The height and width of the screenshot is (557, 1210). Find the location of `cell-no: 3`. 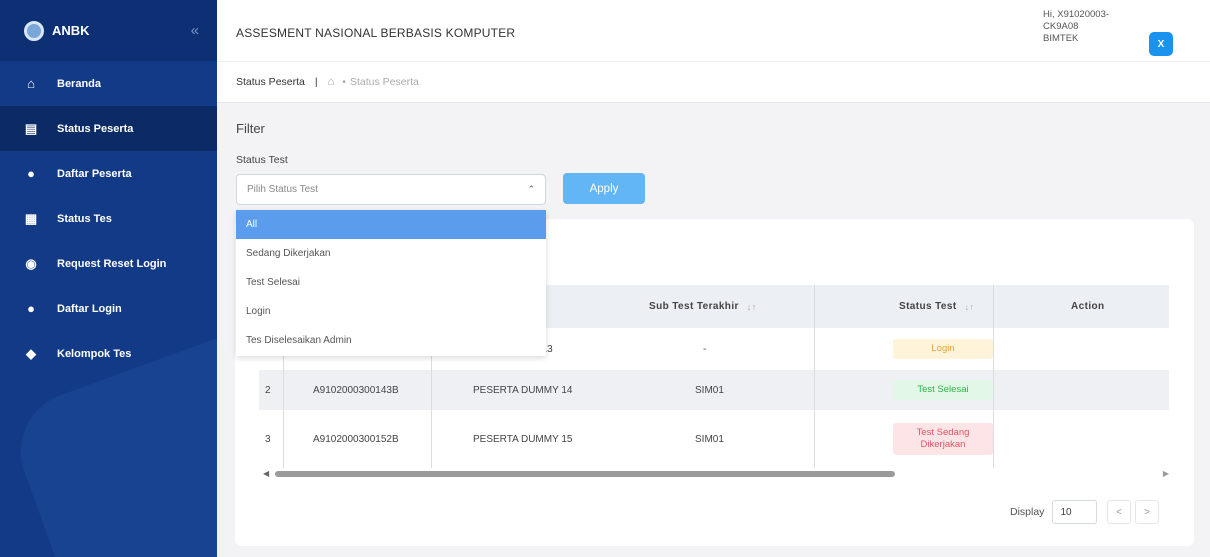

cell-no: 3 is located at coordinates (268, 439).